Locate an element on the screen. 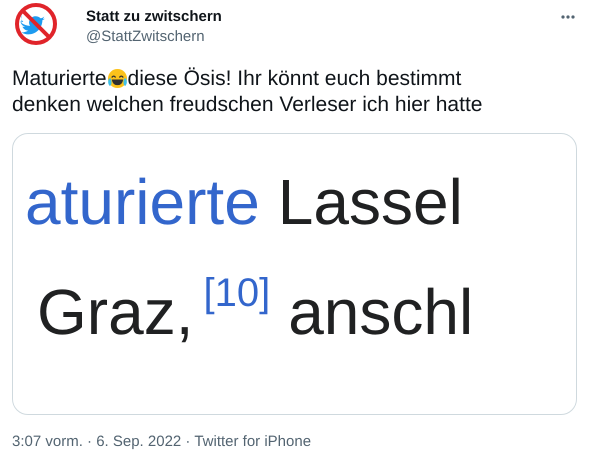  laughing-tears-icon is located at coordinates (117, 78).